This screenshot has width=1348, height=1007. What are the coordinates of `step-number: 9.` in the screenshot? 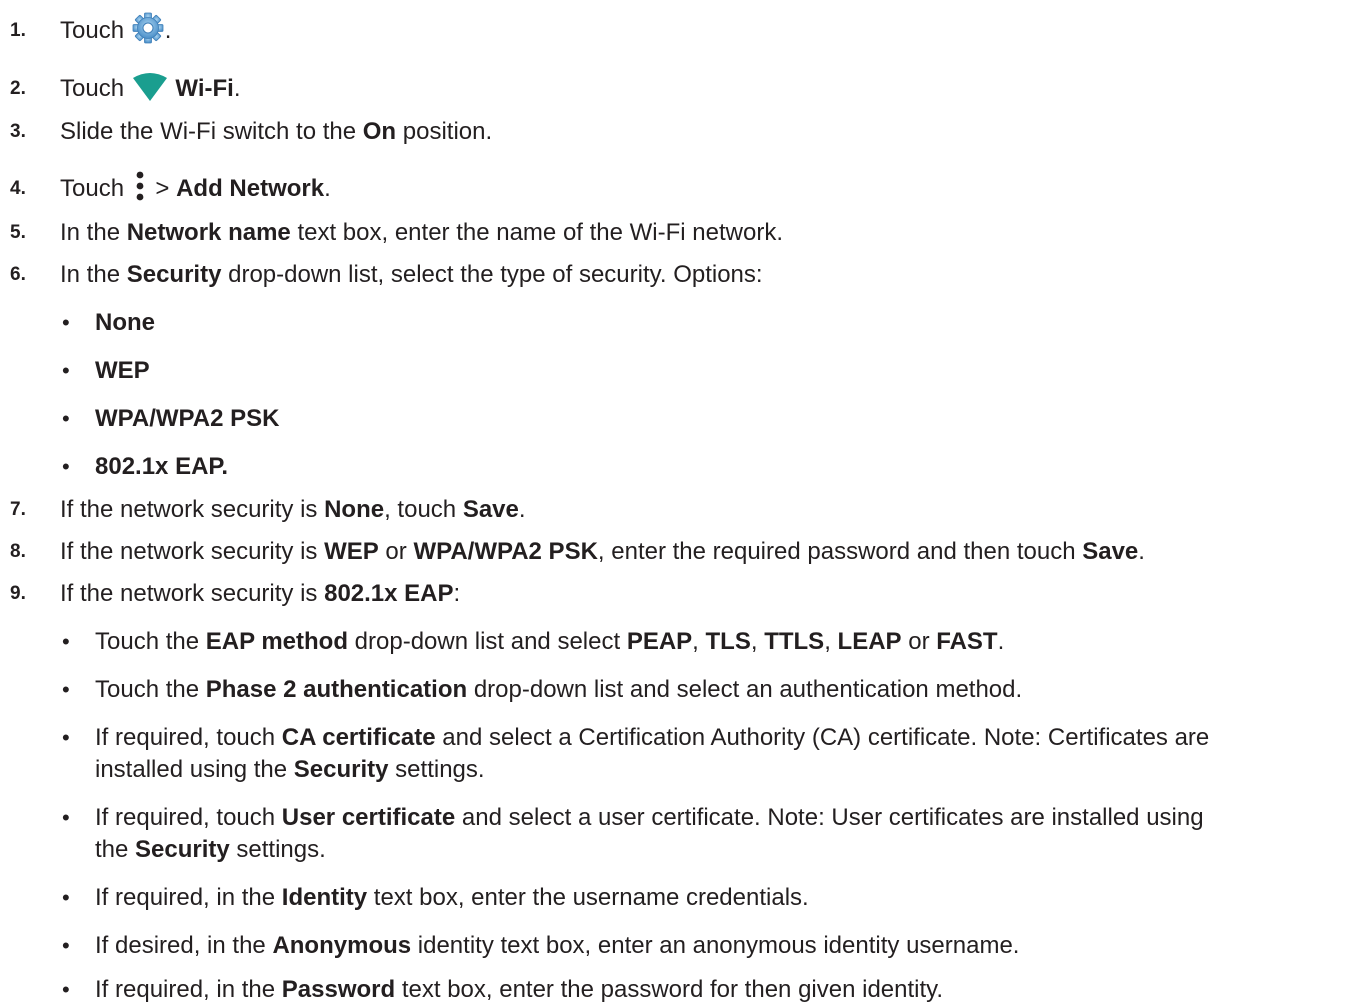 It's located at (18, 593).